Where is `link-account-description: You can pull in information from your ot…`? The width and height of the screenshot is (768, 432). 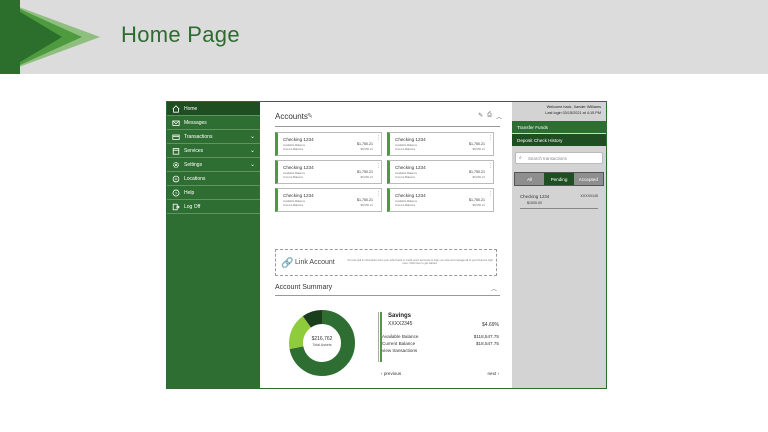 link-account-description: You can pull in information from your ot… is located at coordinates (420, 262).